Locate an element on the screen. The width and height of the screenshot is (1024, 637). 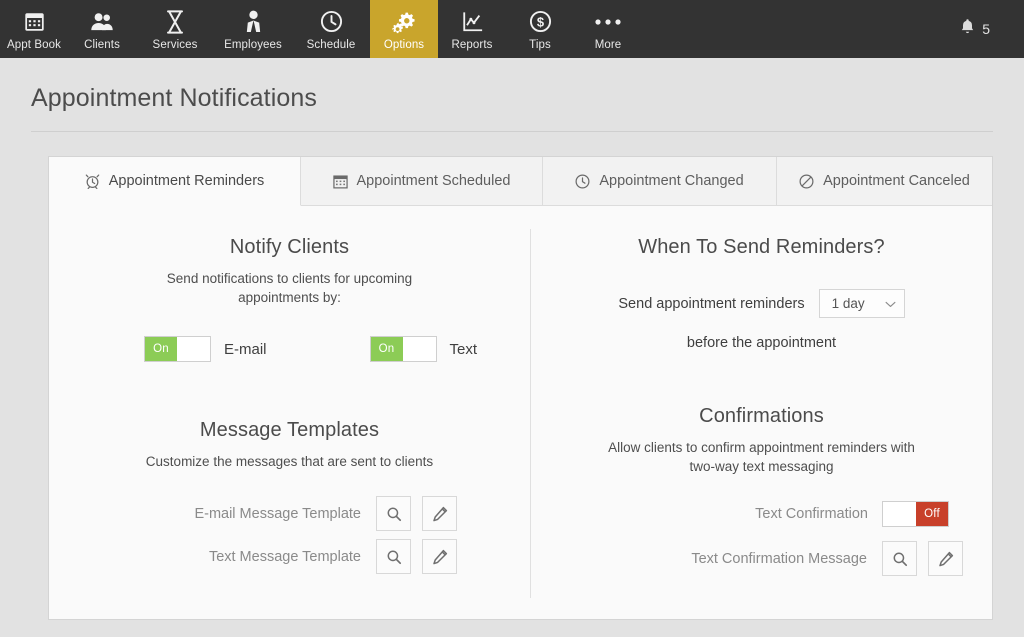
nav-label: More is located at coordinates (608, 44).